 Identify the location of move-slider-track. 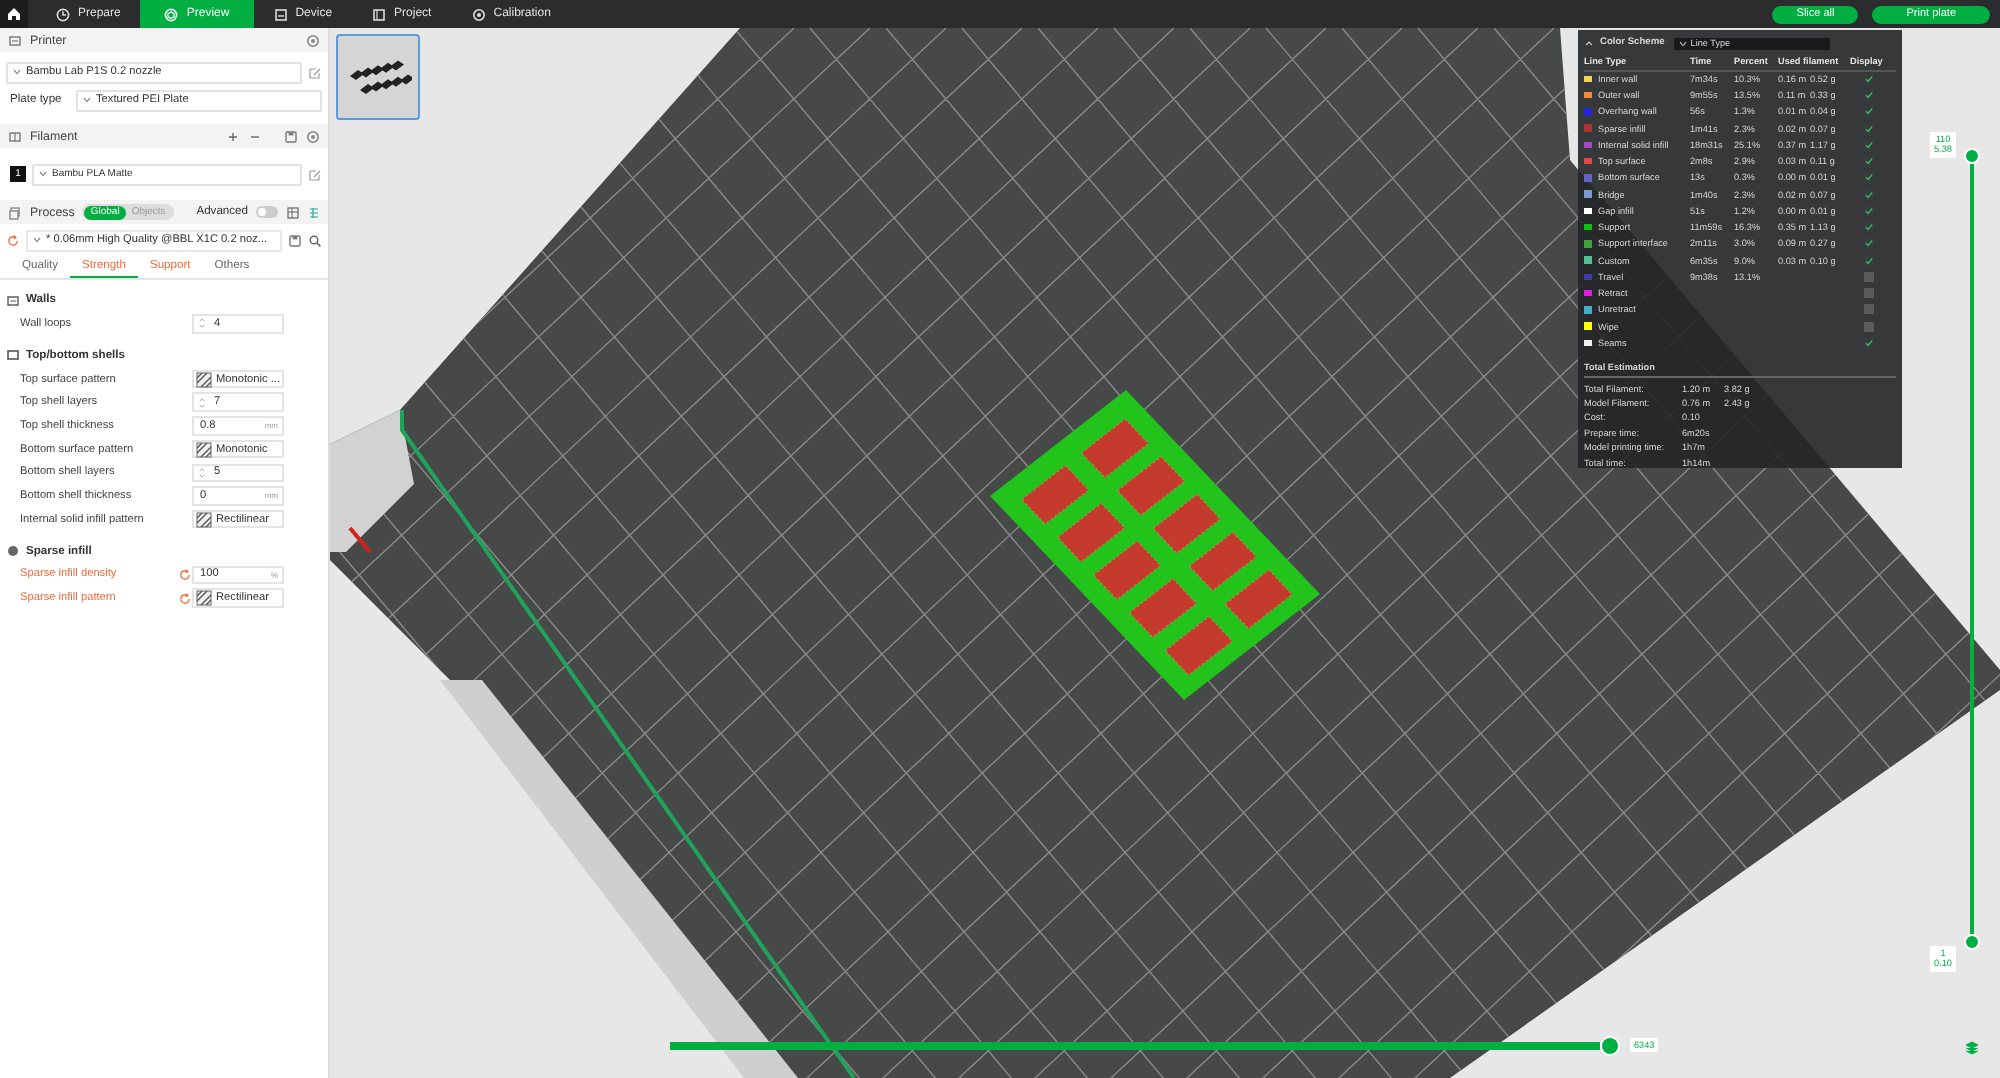
(1145, 1046).